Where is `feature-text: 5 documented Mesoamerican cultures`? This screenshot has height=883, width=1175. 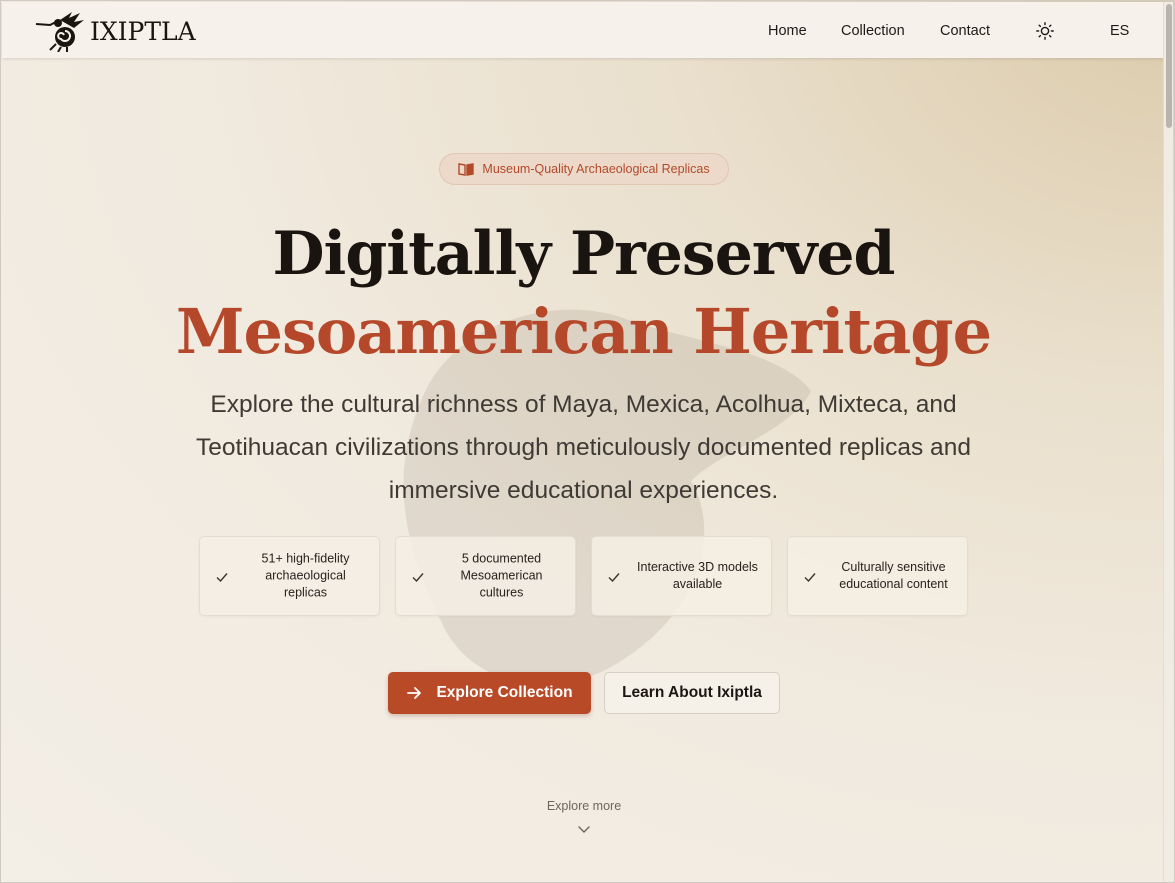 feature-text: 5 documented Mesoamerican cultures is located at coordinates (501, 575).